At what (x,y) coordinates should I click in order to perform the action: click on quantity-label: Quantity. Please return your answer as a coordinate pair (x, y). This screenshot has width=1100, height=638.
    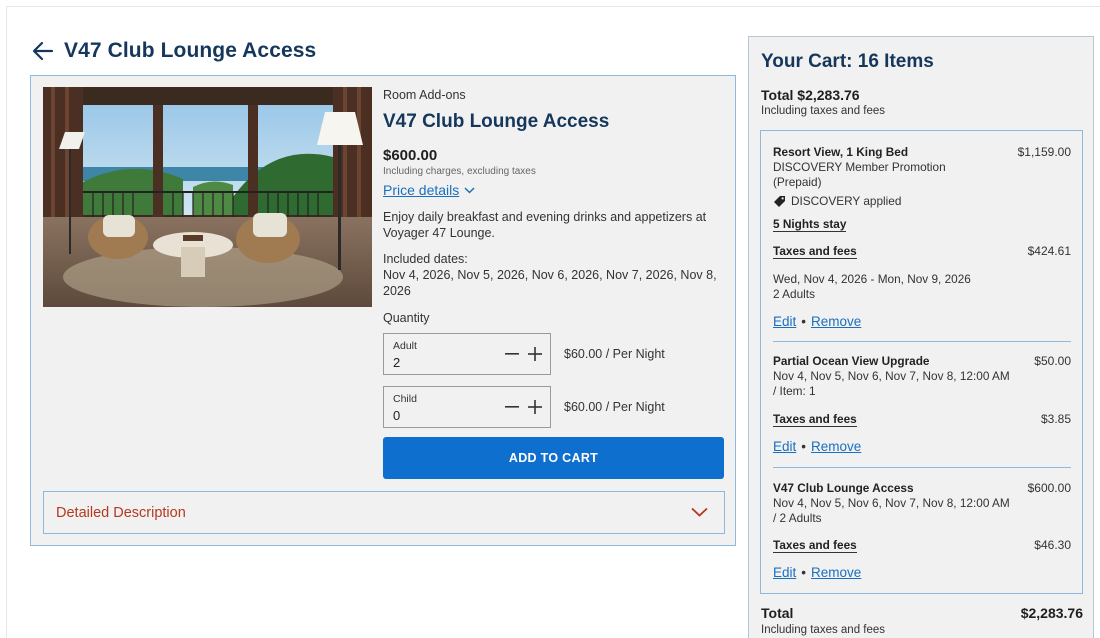
    Looking at the image, I should click on (406, 318).